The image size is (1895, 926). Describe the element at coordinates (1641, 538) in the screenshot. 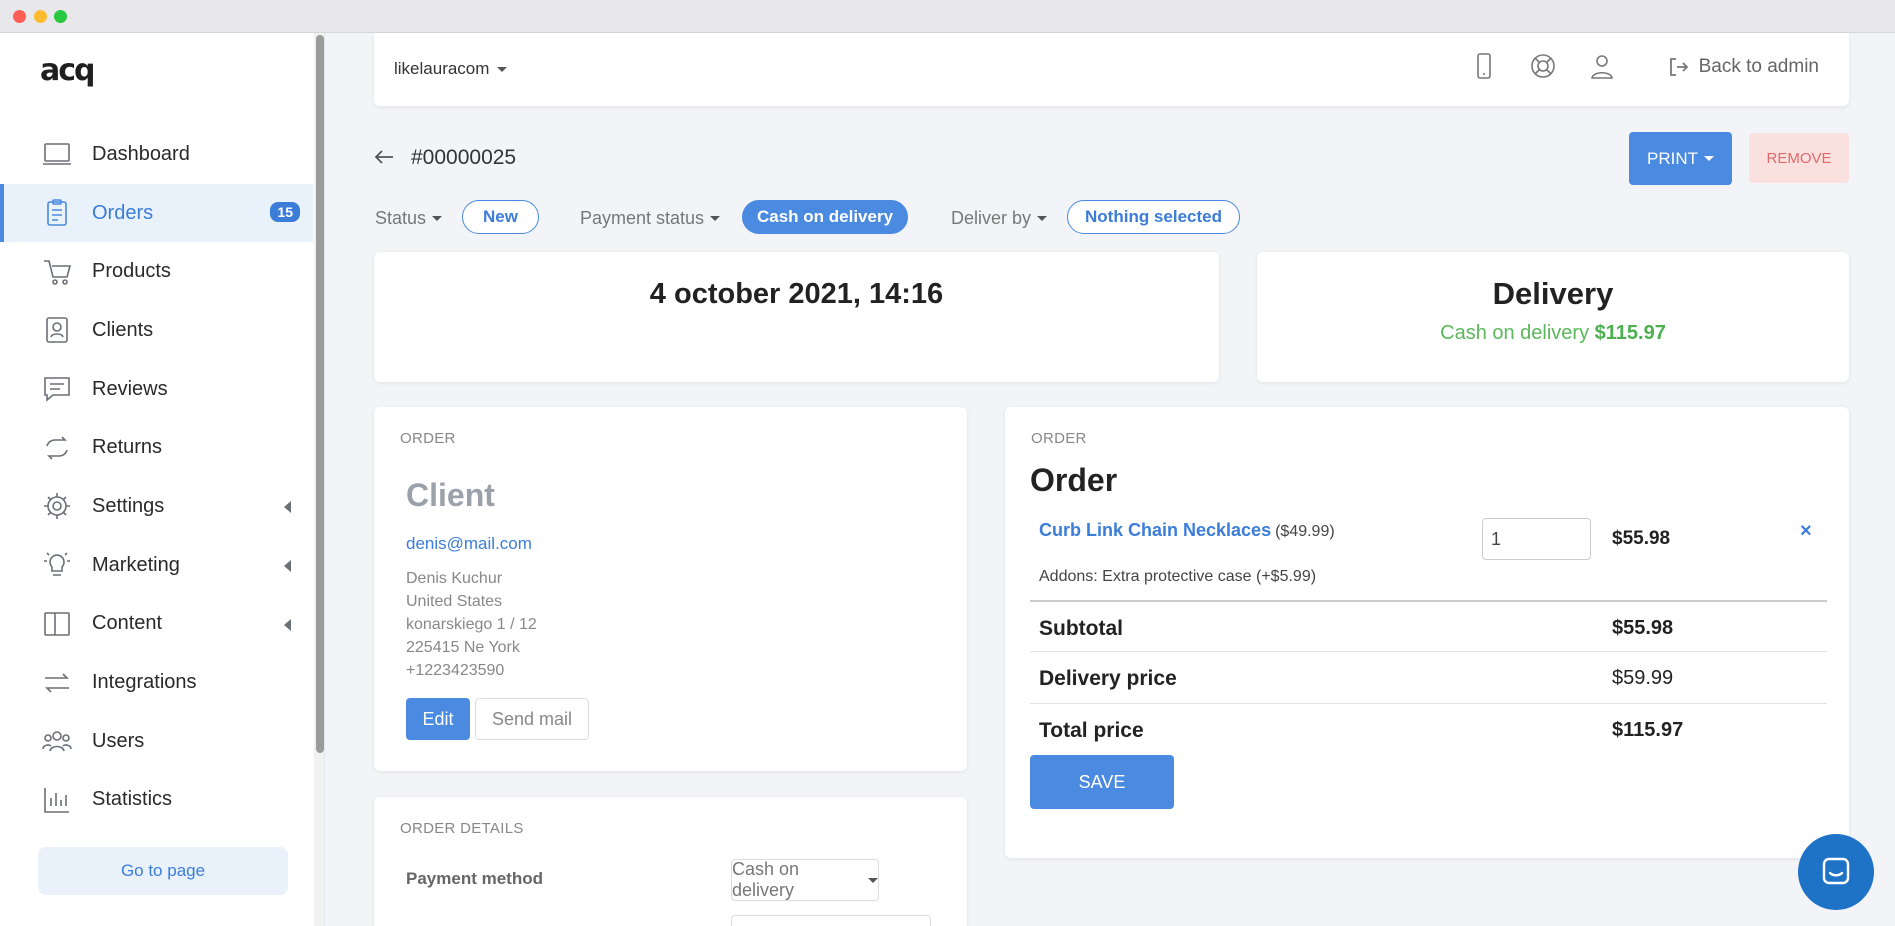

I see `line-total: $55.98` at that location.